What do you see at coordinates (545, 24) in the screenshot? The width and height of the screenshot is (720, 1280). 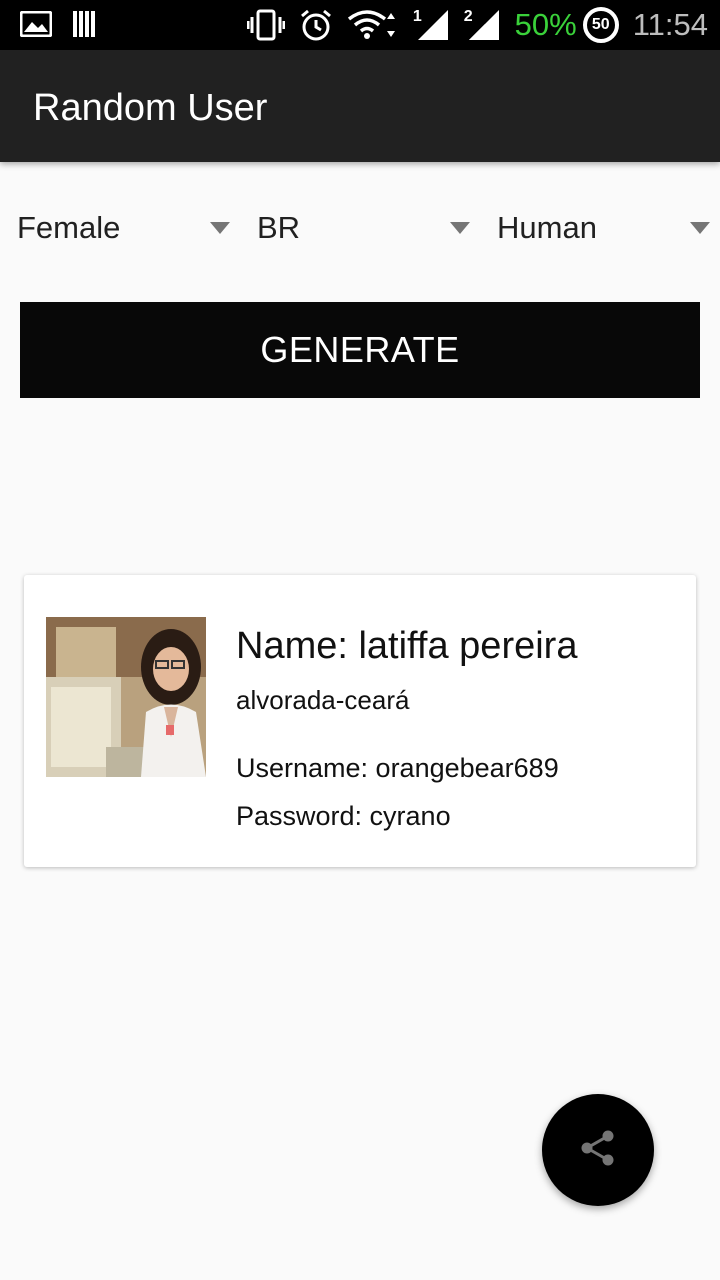 I see `battery-percent: 50%` at bounding box center [545, 24].